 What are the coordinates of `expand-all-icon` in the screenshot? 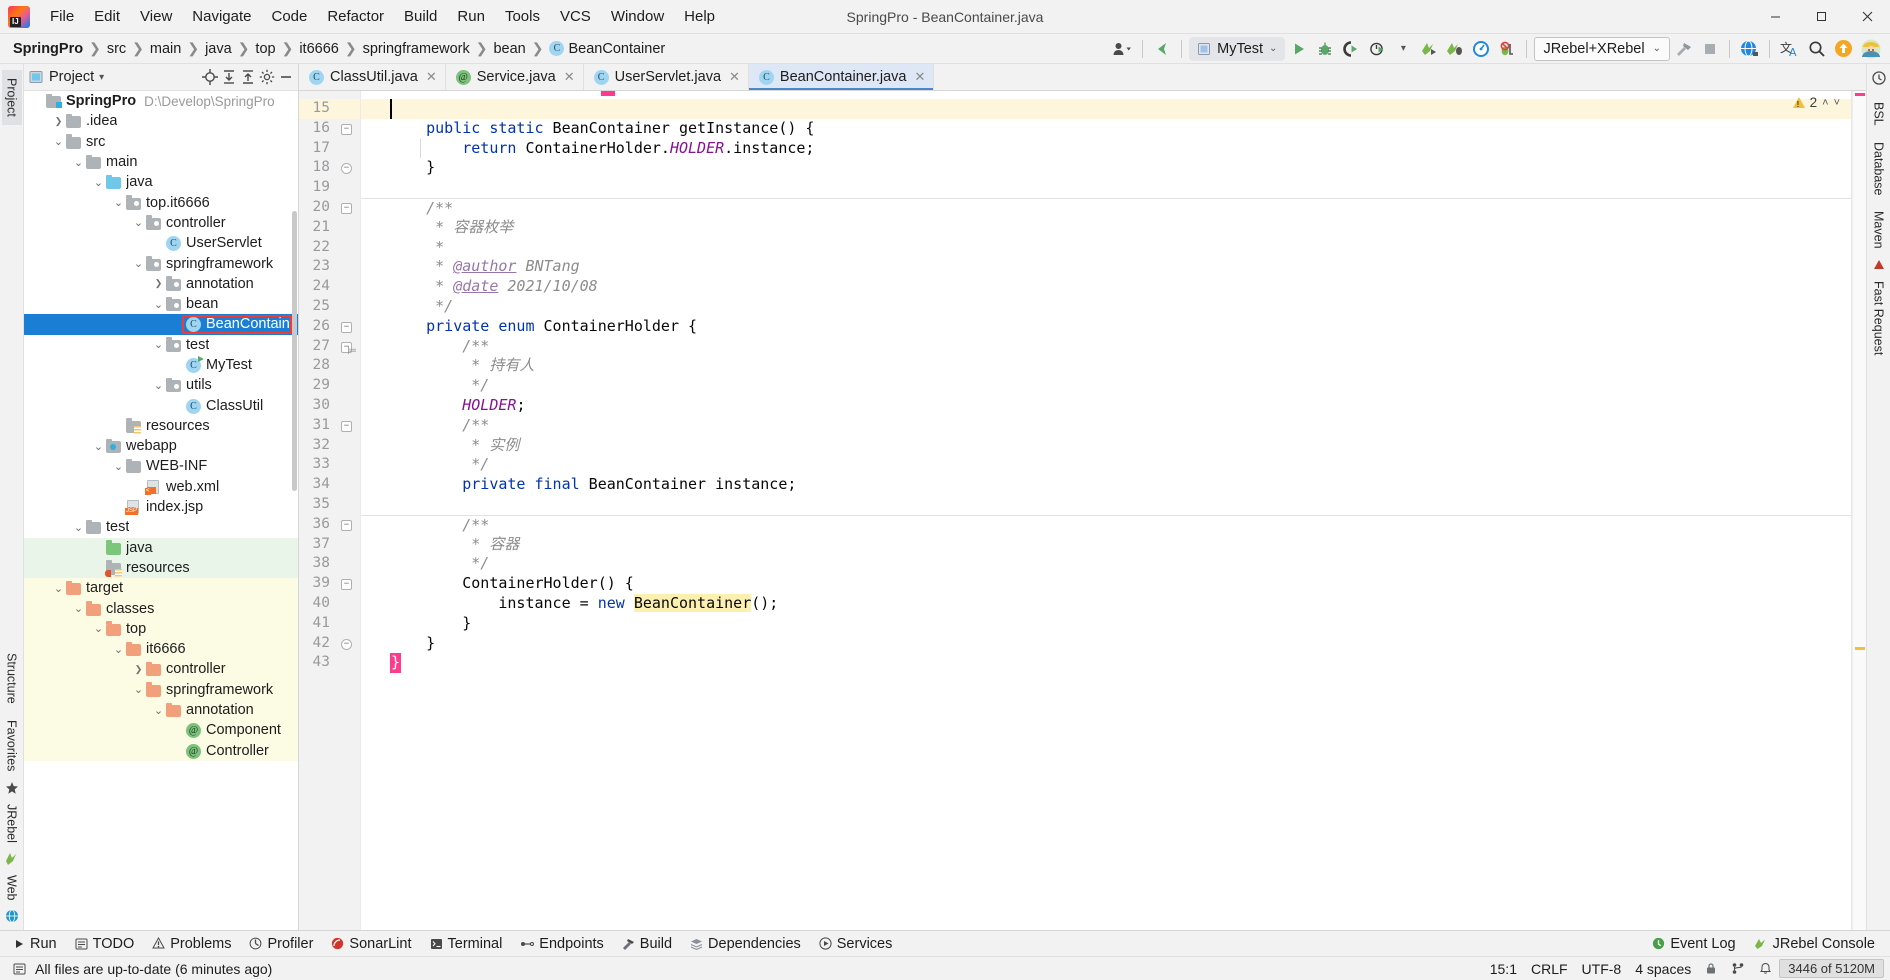 It's located at (229, 77).